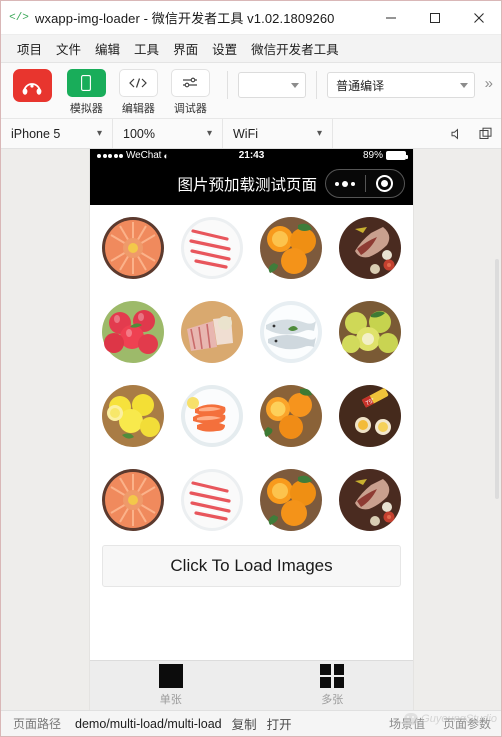 The height and width of the screenshot is (737, 502). I want to click on menu-item-ui: 界面, so click(185, 48).